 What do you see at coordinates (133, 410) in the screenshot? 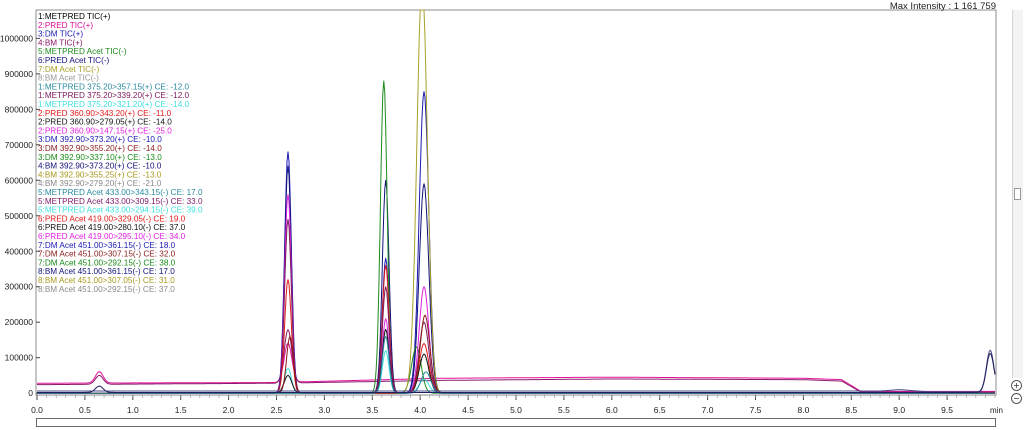
I see `x-tick-label: 1.0` at bounding box center [133, 410].